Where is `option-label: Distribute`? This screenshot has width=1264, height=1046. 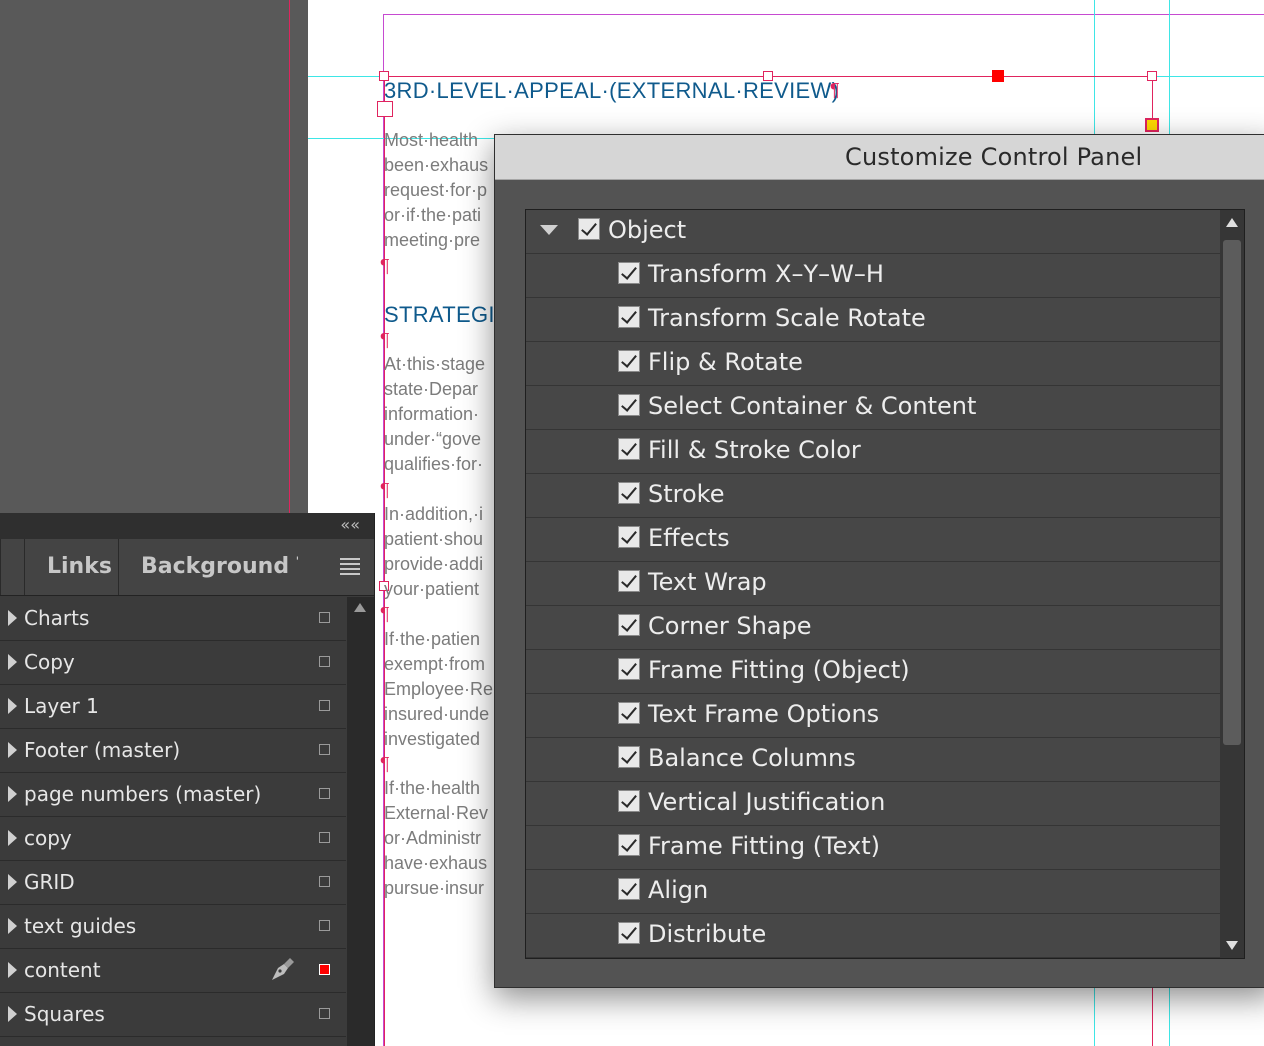
option-label: Distribute is located at coordinates (707, 934).